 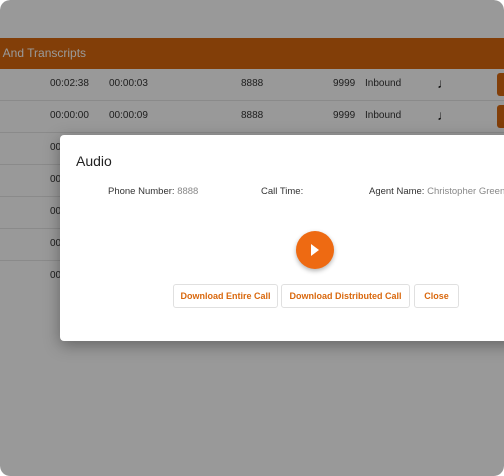 I want to click on play-button, so click(x=315, y=250).